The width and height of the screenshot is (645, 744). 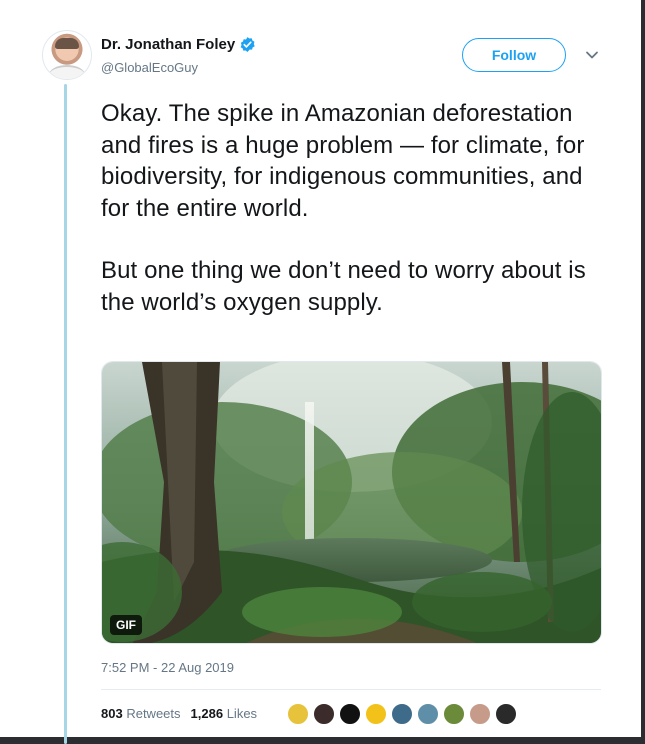 I want to click on bw-avatar, so click(x=506, y=714).